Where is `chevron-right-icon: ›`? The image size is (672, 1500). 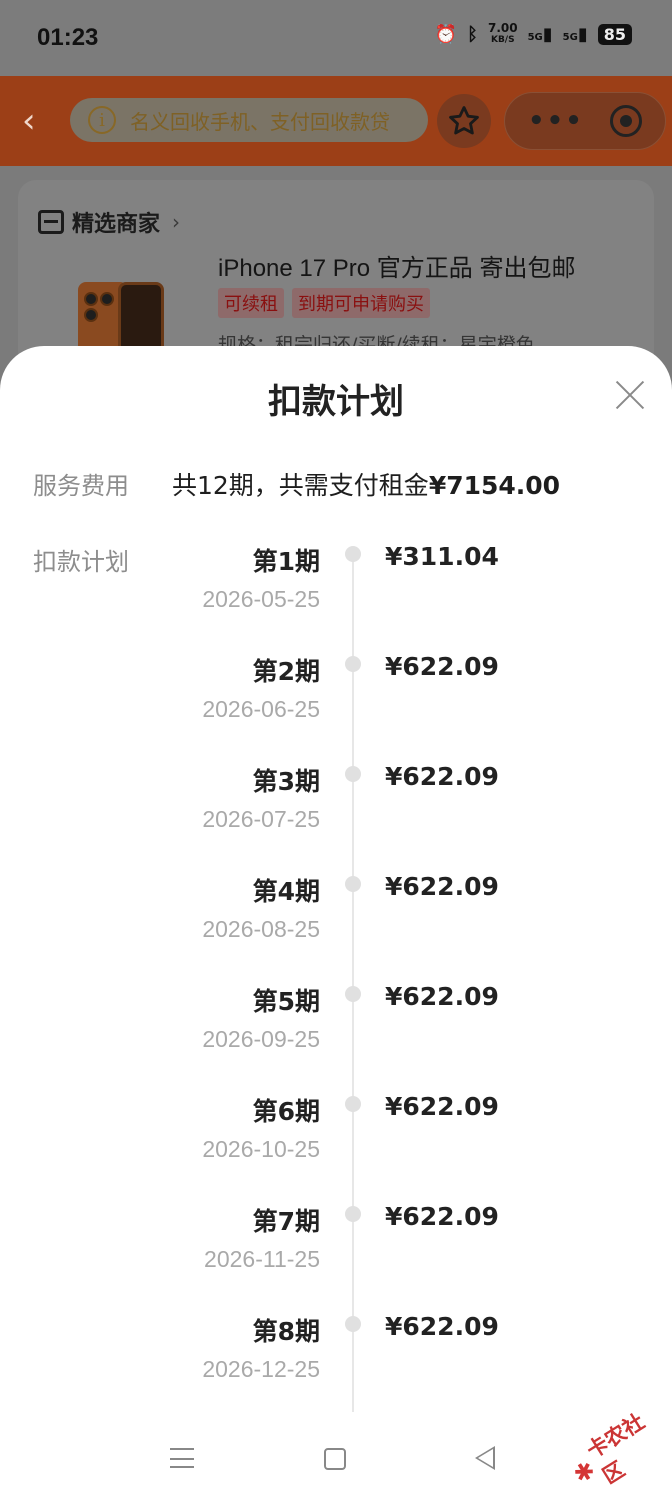 chevron-right-icon: › is located at coordinates (176, 222).